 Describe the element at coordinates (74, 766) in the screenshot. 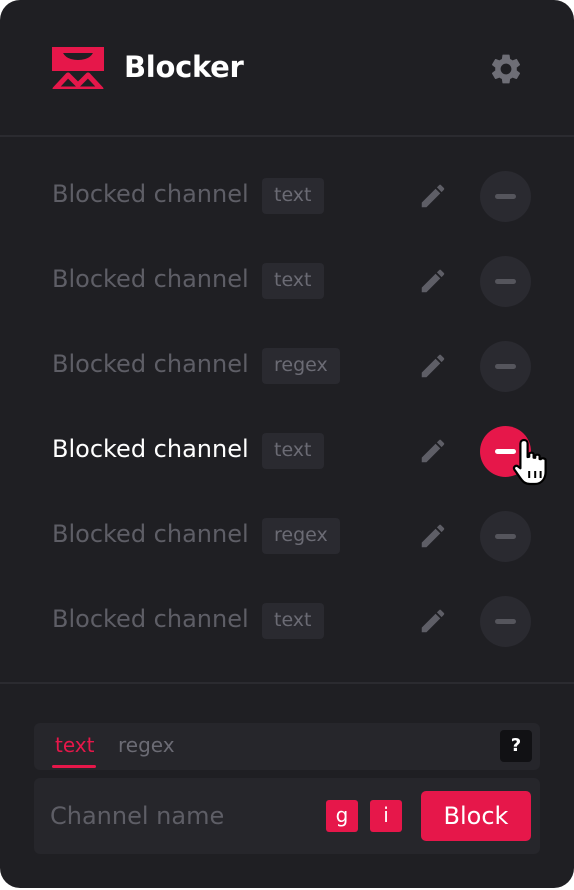

I see `tab-underline` at that location.